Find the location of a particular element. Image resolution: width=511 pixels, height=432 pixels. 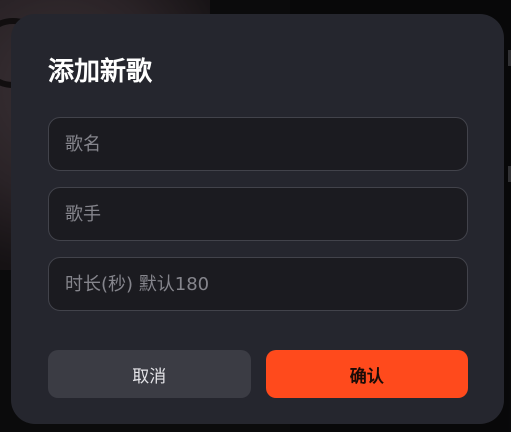

duration-input is located at coordinates (258, 284).